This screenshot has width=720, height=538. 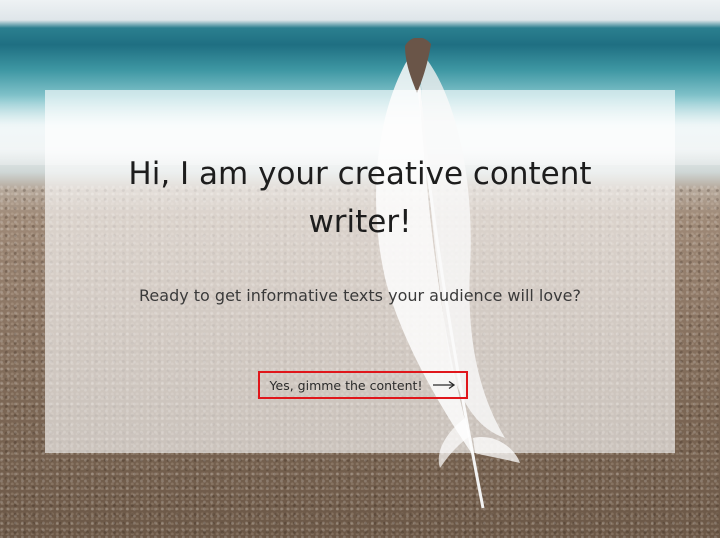 I want to click on cta-button: Yes, gimme the content!, so click(x=363, y=385).